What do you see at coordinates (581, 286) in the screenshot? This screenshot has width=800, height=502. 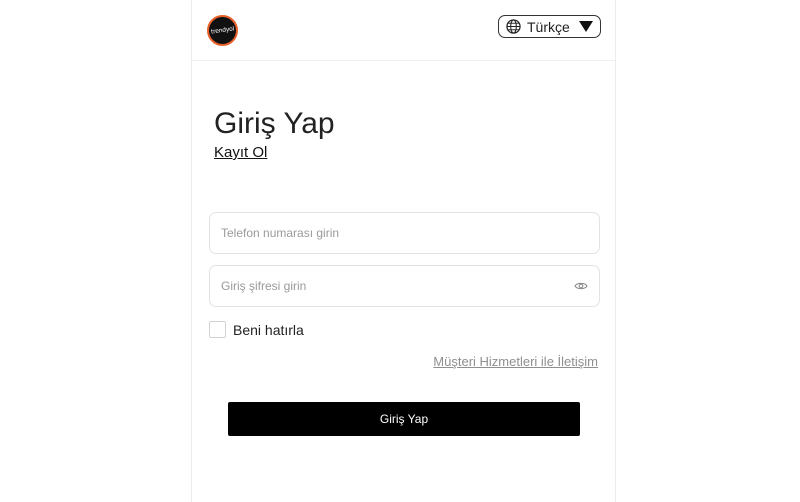 I see `eye-icon` at bounding box center [581, 286].